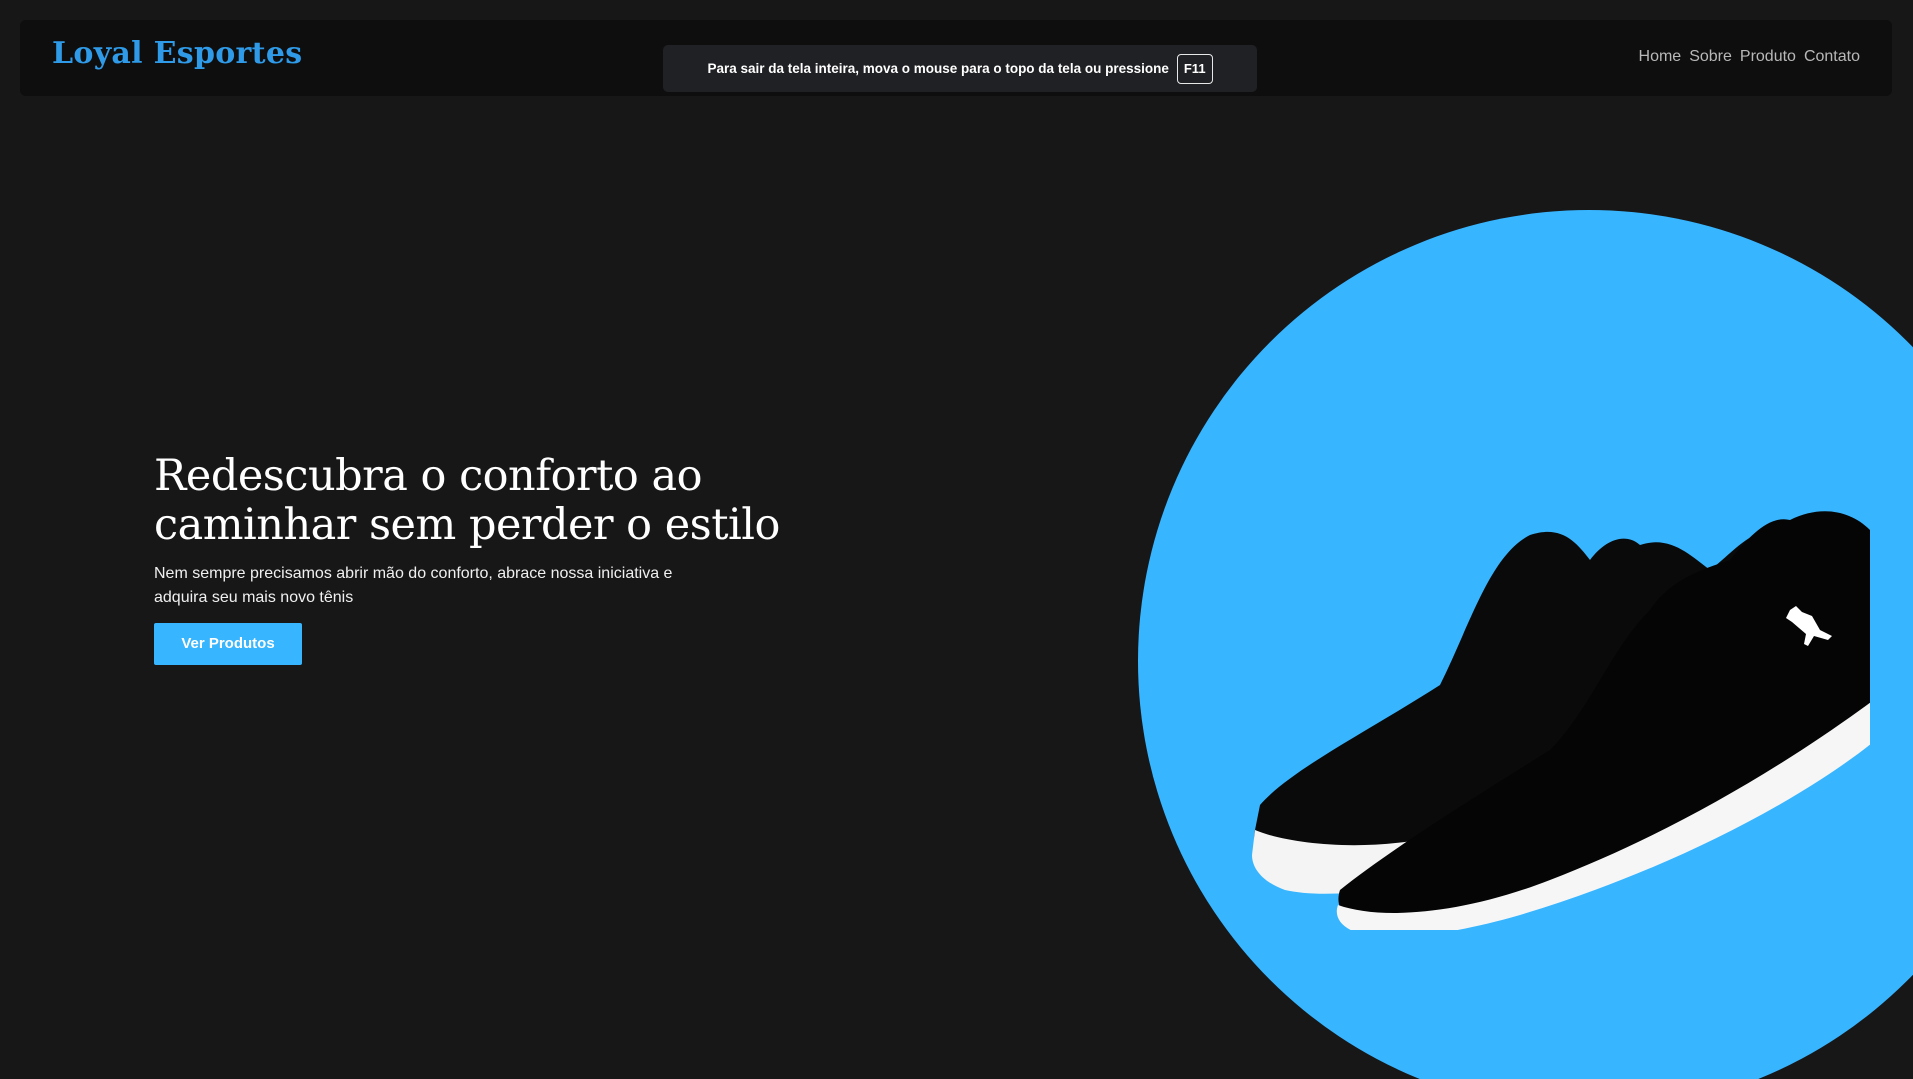  What do you see at coordinates (1660, 57) in the screenshot?
I see `nav-link-home: Home` at bounding box center [1660, 57].